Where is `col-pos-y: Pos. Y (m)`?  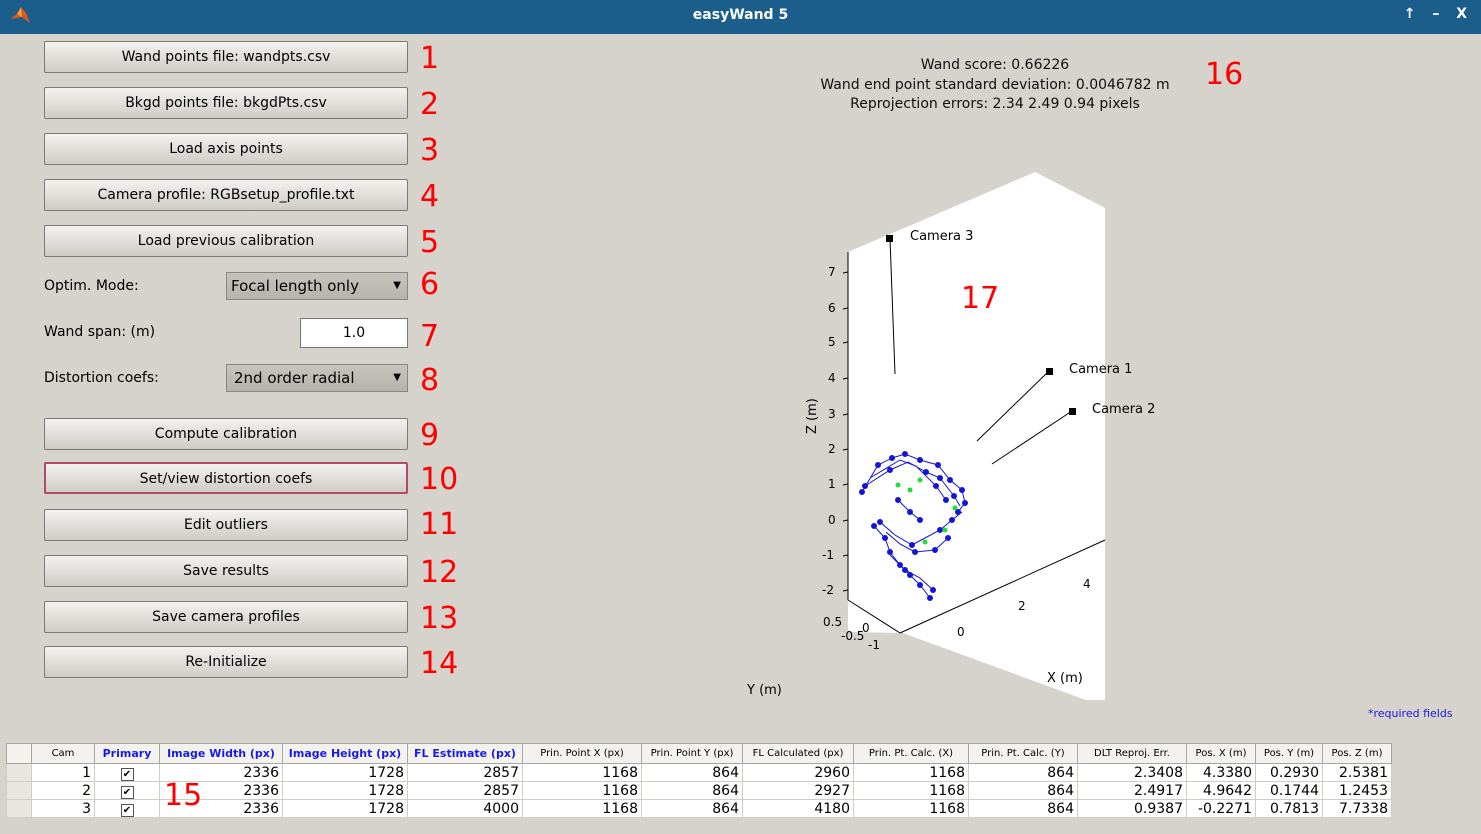
col-pos-y: Pos. Y (m) is located at coordinates (1289, 753).